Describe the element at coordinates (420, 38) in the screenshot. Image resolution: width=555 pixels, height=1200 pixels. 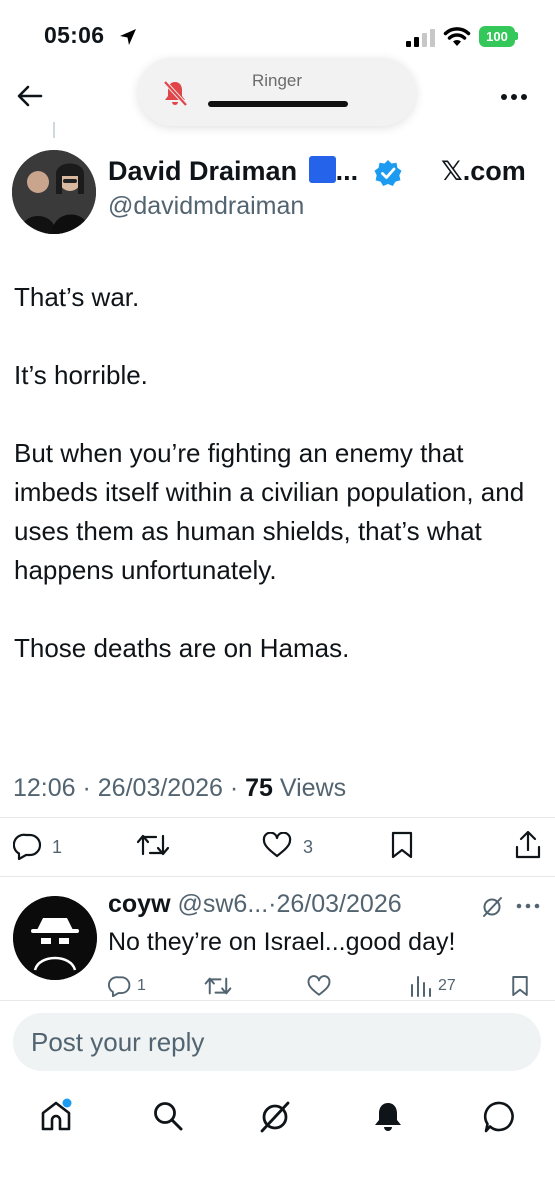
I see `cellular-signal-icon` at that location.